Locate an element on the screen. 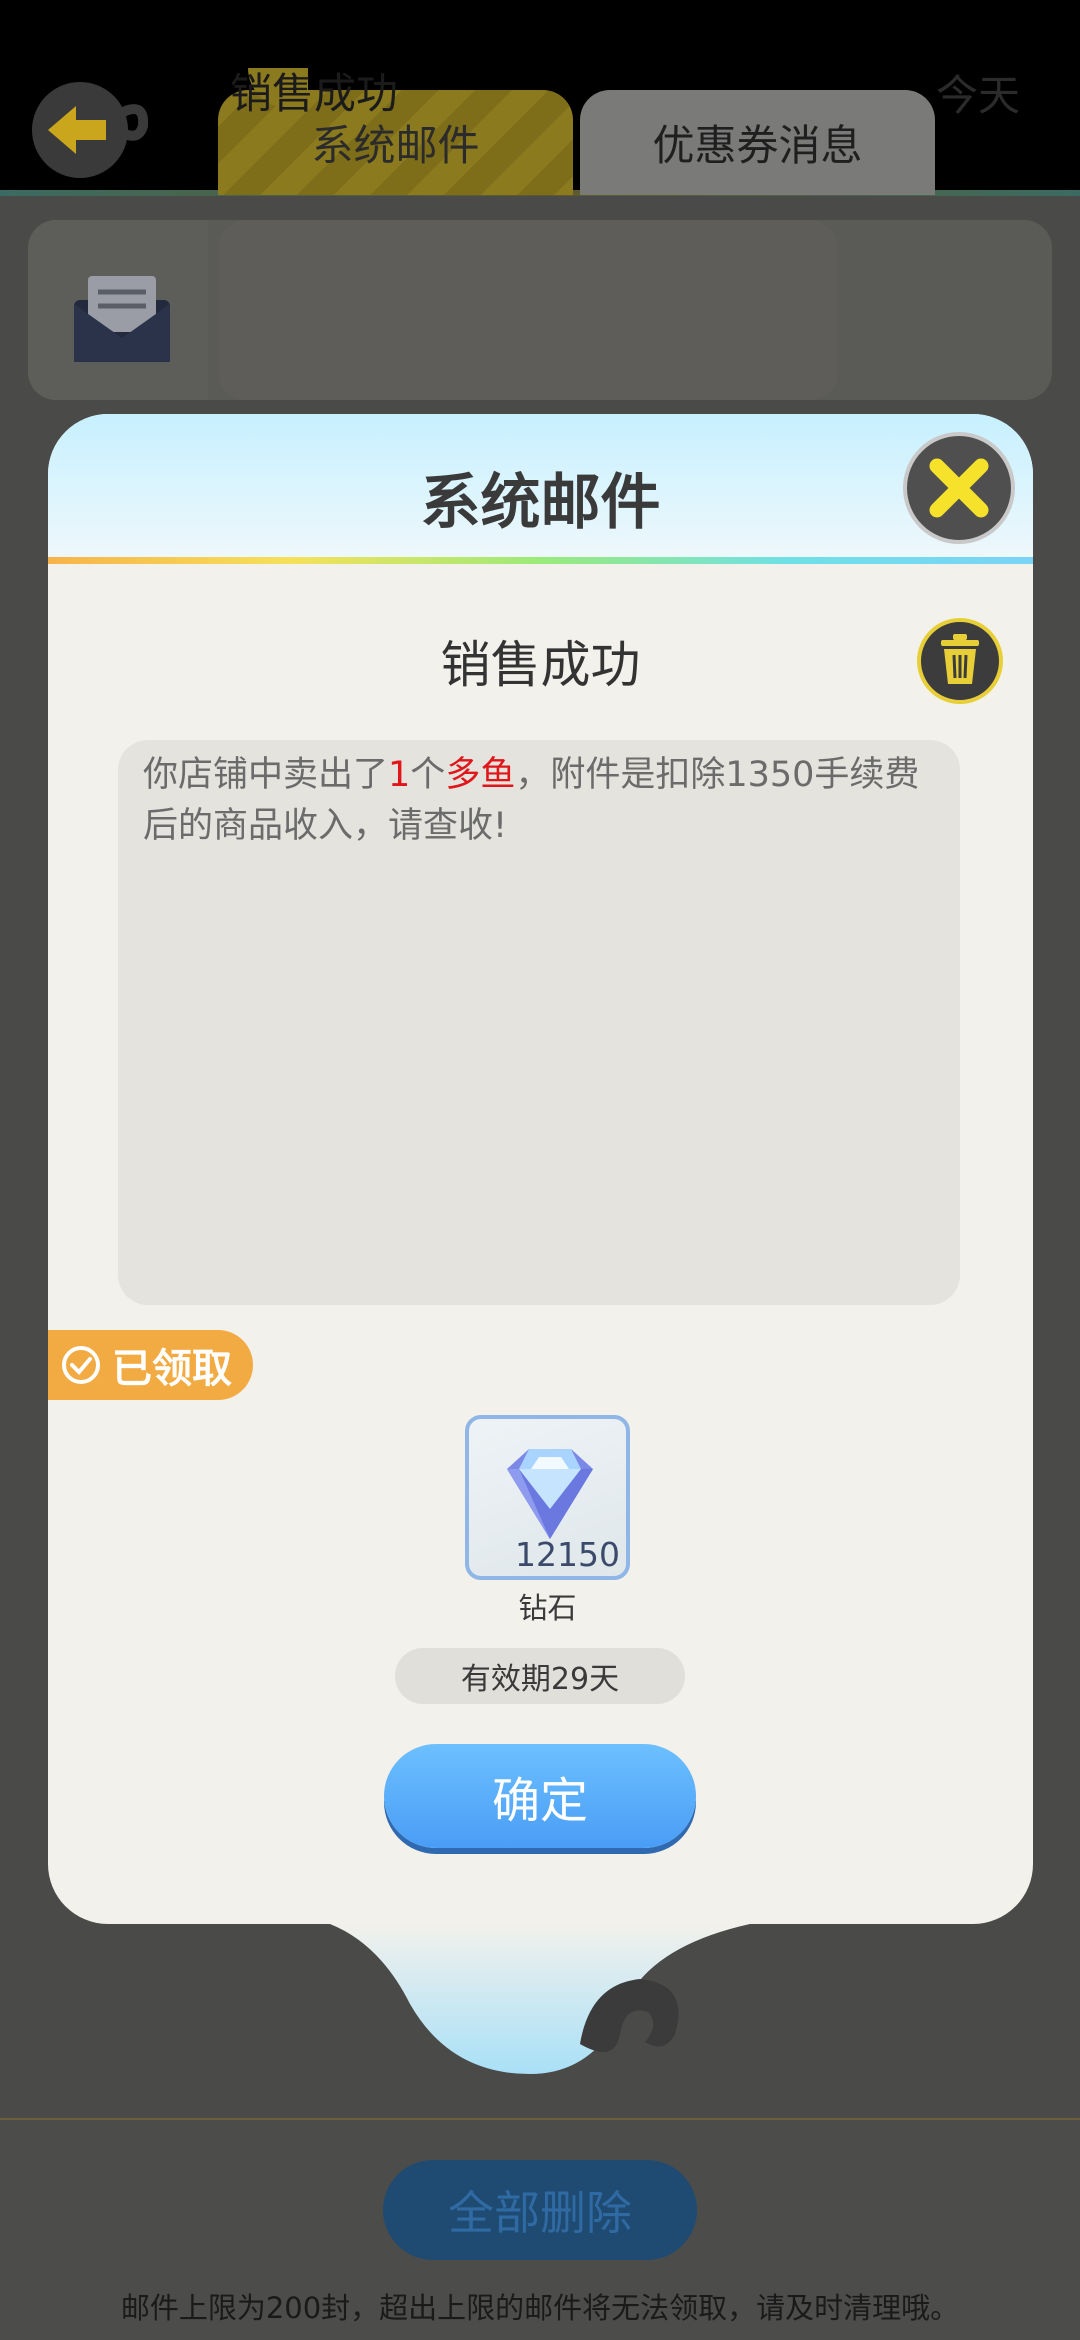 This screenshot has width=1080, height=2340. close-button is located at coordinates (959, 488).